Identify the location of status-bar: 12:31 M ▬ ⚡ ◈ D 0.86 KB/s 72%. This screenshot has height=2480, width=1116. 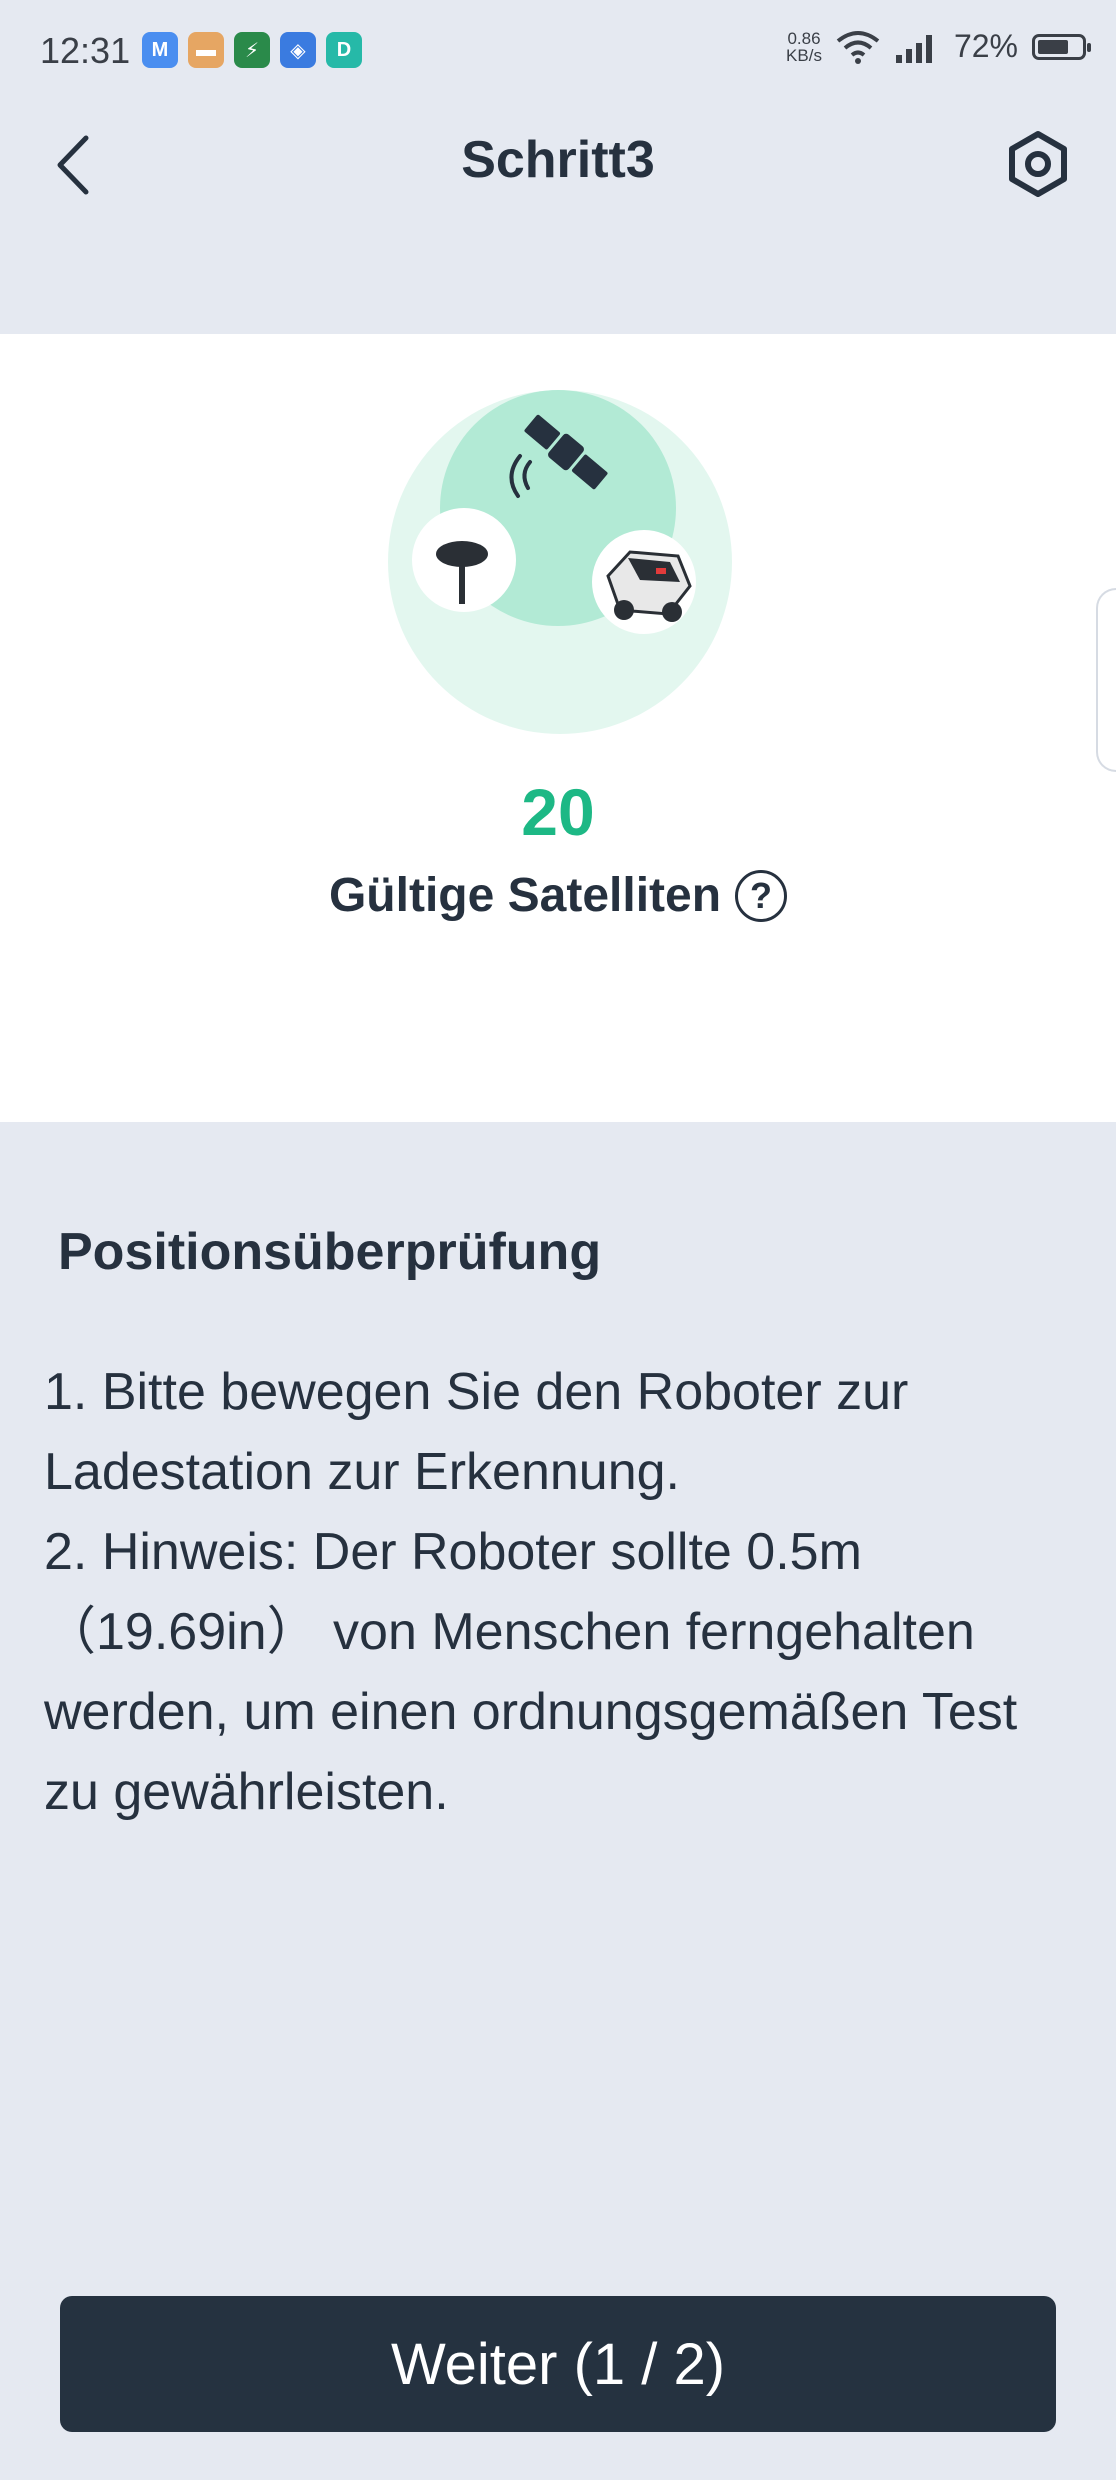
(558, 50).